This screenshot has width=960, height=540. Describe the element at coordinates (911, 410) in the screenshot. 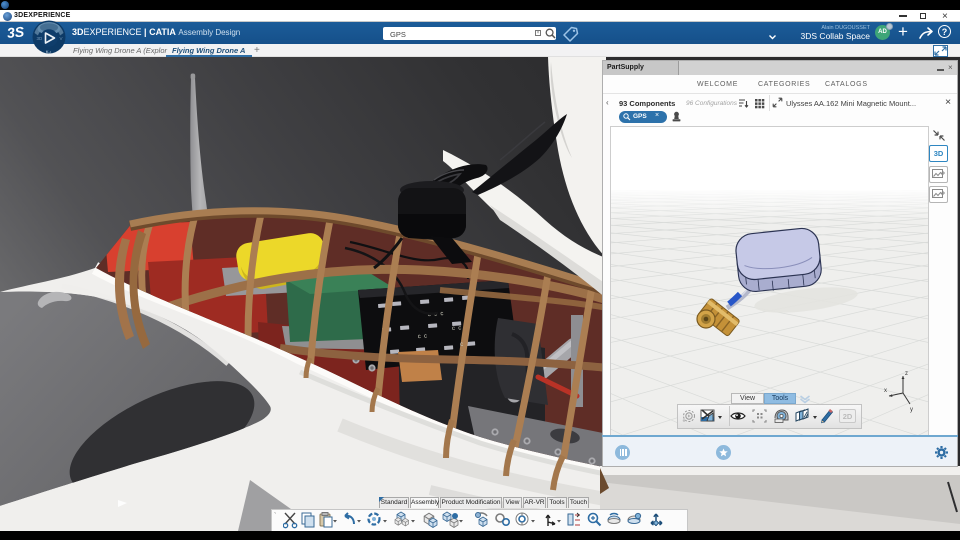

I see `svg-text: y` at that location.